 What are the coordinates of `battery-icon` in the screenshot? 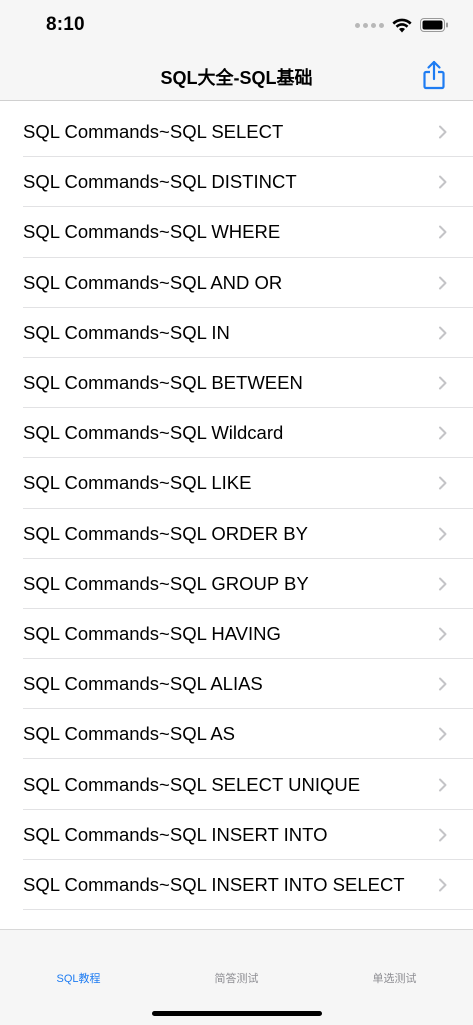 It's located at (434, 25).